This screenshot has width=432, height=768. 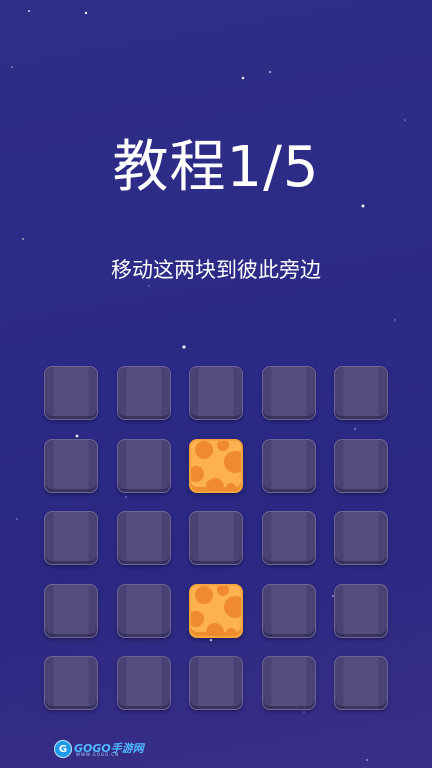 I want to click on gogo-logo-icon: G, so click(x=63, y=749).